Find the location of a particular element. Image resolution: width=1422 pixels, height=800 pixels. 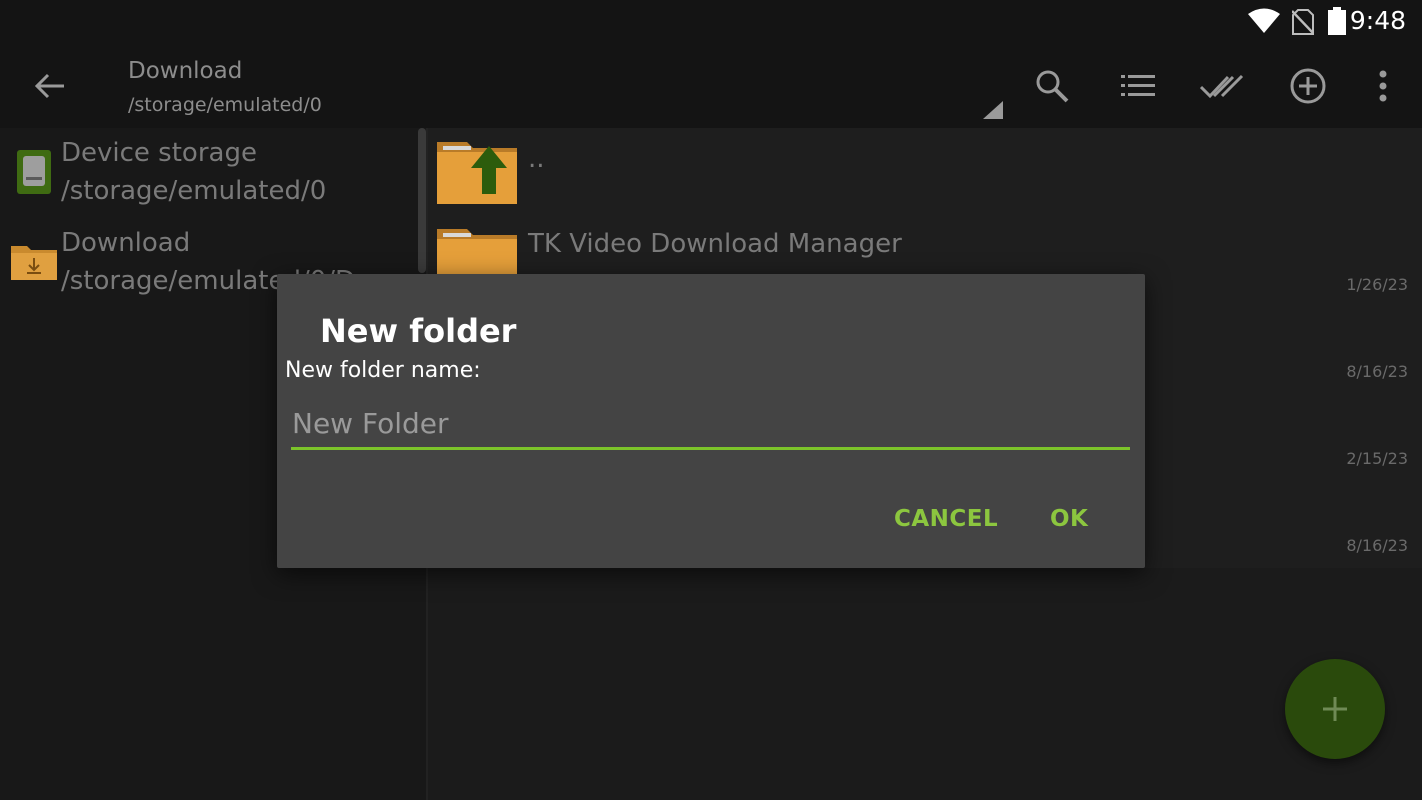

wifi-icon is located at coordinates (1264, 20).